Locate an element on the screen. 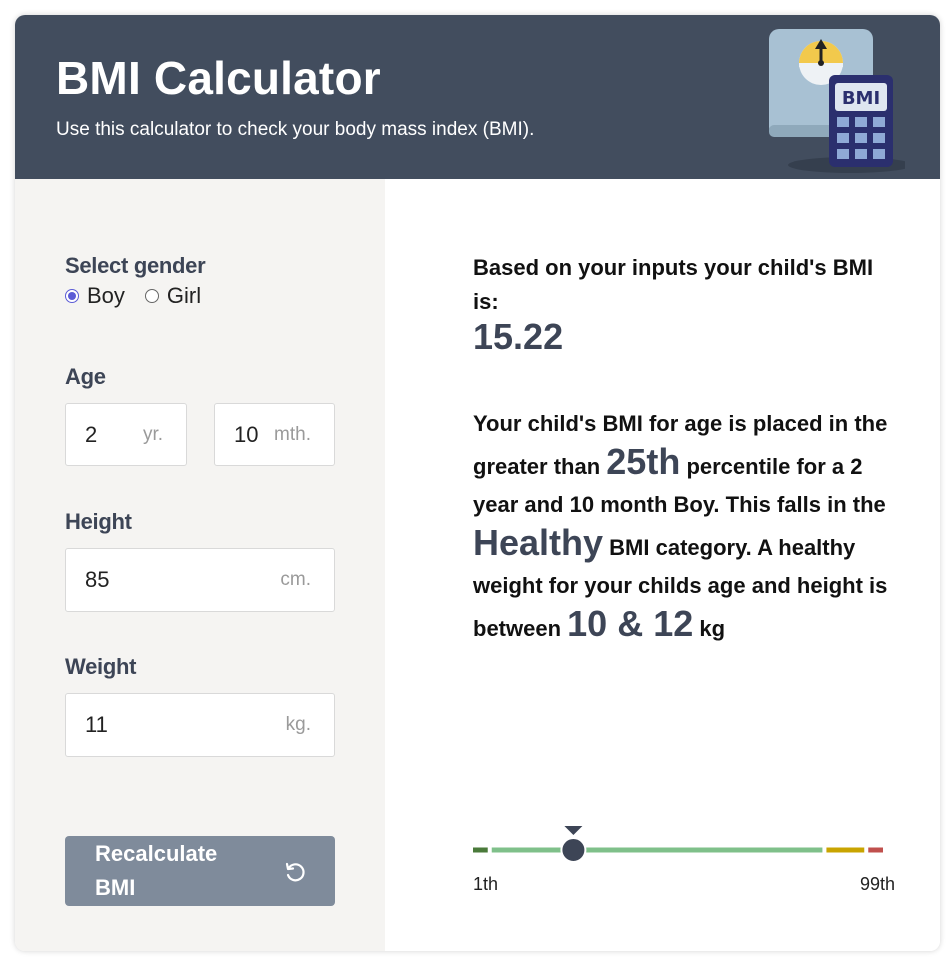 This screenshot has height=967, width=951. radio-girl is located at coordinates (151, 296).